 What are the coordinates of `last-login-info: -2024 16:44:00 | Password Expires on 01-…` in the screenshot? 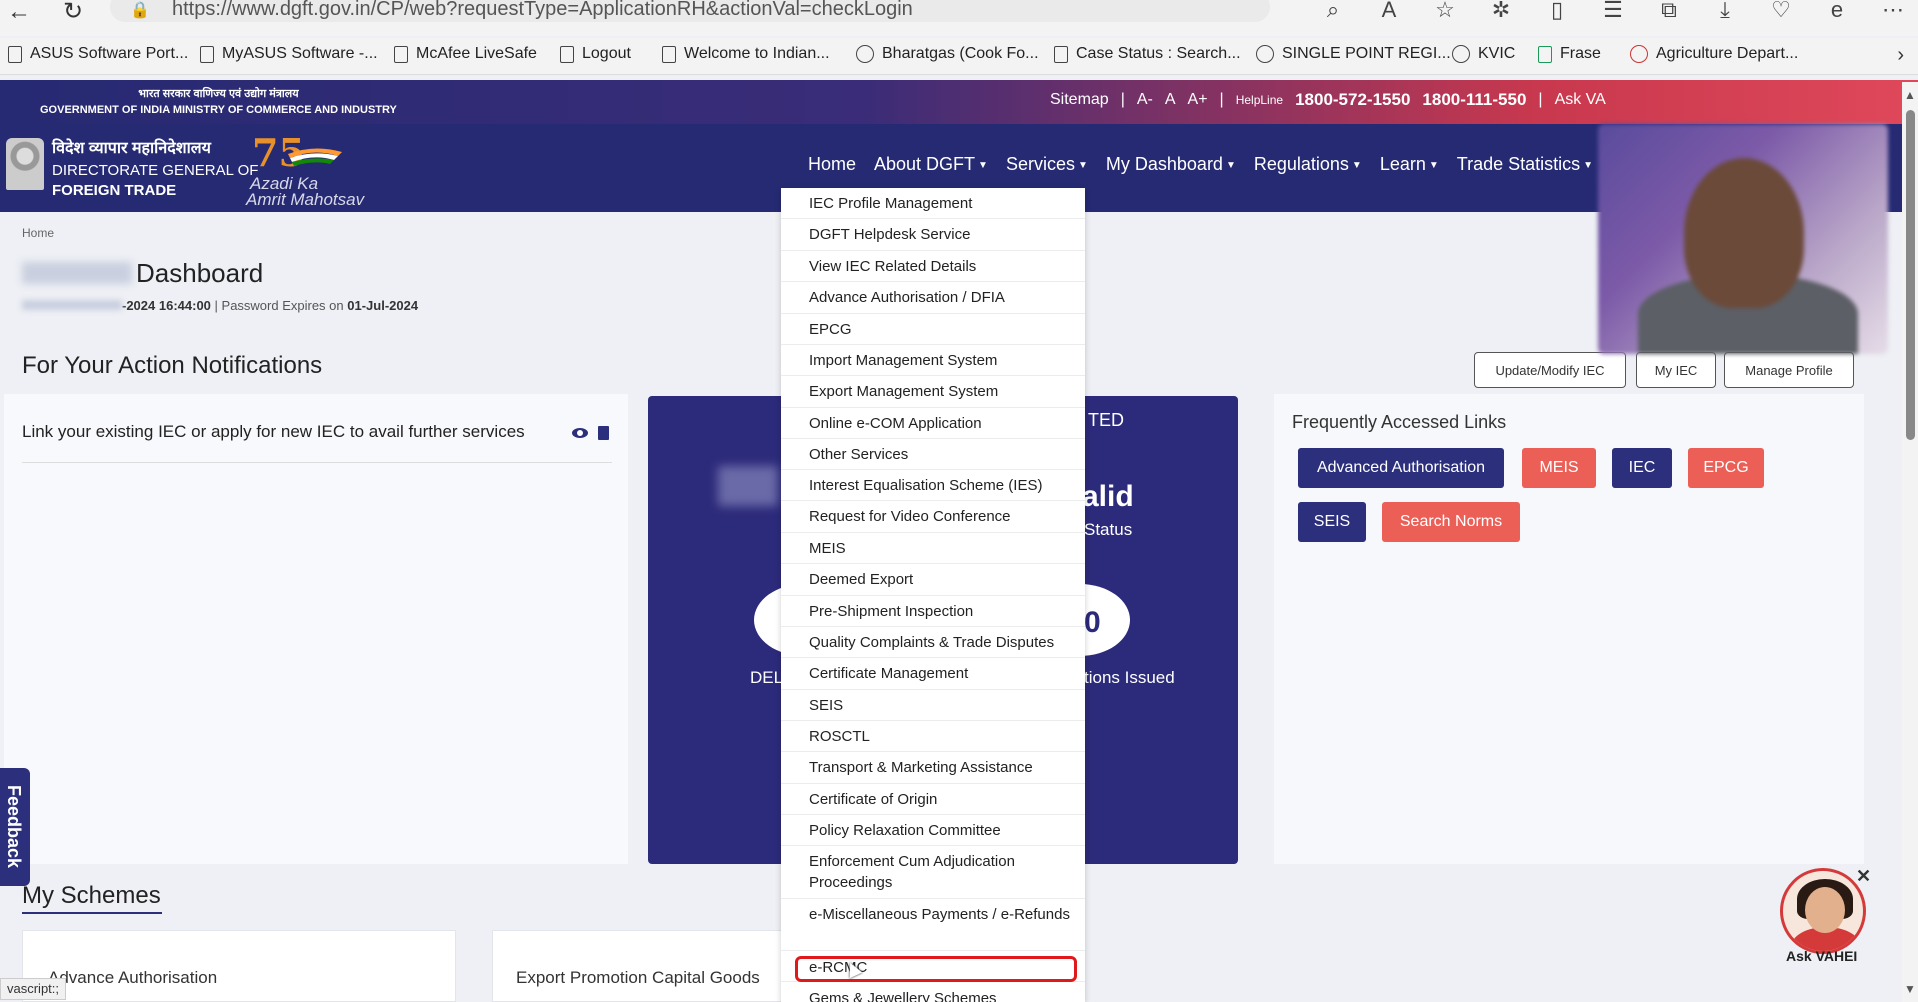 It's located at (220, 305).